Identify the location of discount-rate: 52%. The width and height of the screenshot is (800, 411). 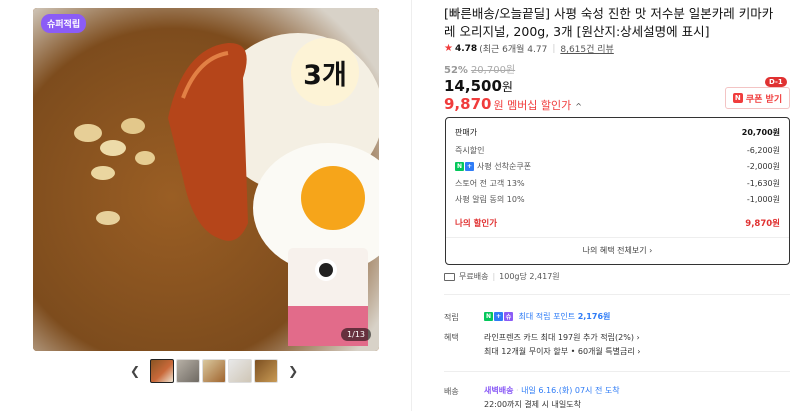
(456, 70).